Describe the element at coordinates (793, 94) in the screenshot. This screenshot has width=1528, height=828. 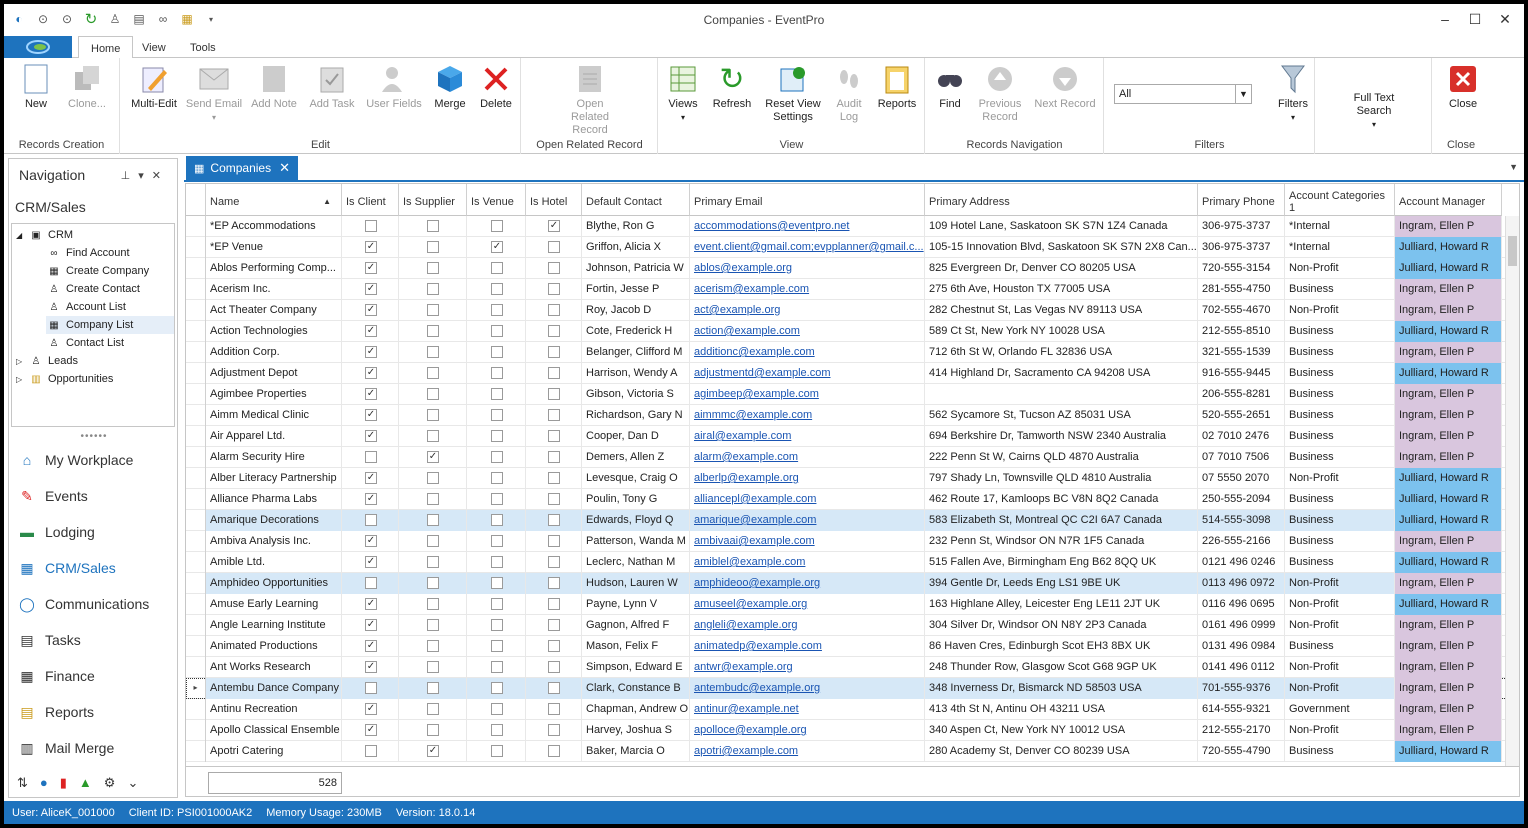
I see `reset-view-settings-button: Reset View Settings` at that location.